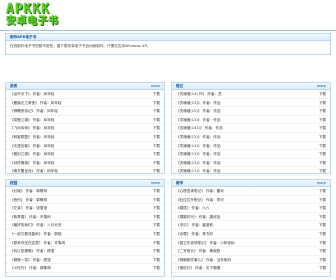 The width and height of the screenshot is (336, 280). Describe the element at coordinates (198, 251) in the screenshot. I see `book-title-link: 《二号首长》 作者：黄晓阳` at that location.